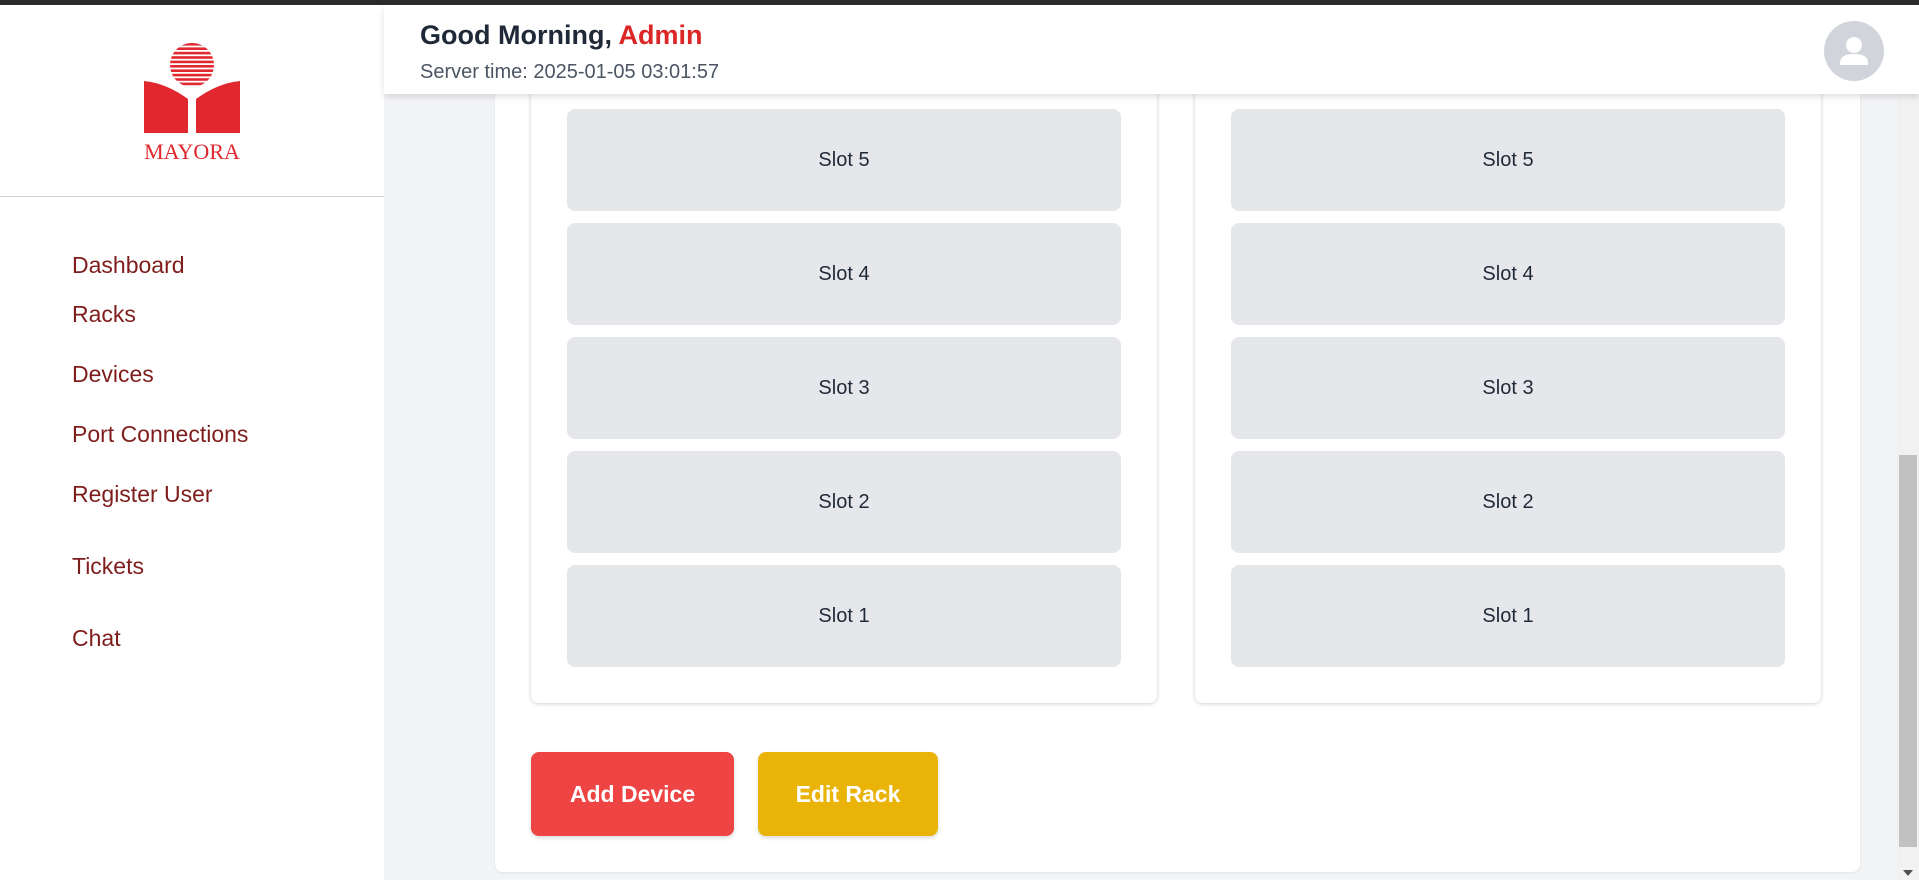 This screenshot has width=1919, height=880. I want to click on sidebar-item-dashboard: Dashboard, so click(128, 265).